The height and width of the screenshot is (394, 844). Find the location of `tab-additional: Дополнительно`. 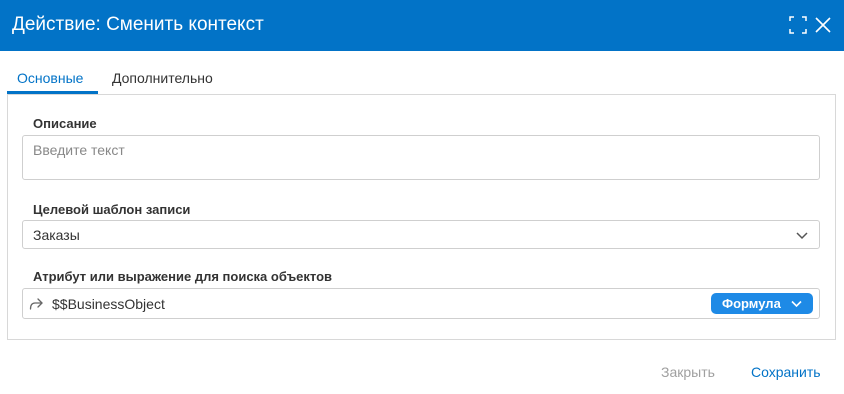

tab-additional: Дополнительно is located at coordinates (162, 78).